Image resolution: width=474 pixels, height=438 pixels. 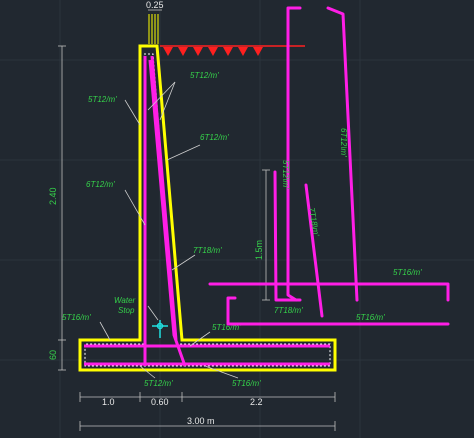 I want to click on label-base-bottom-left: 5T12/m', so click(x=158, y=383).